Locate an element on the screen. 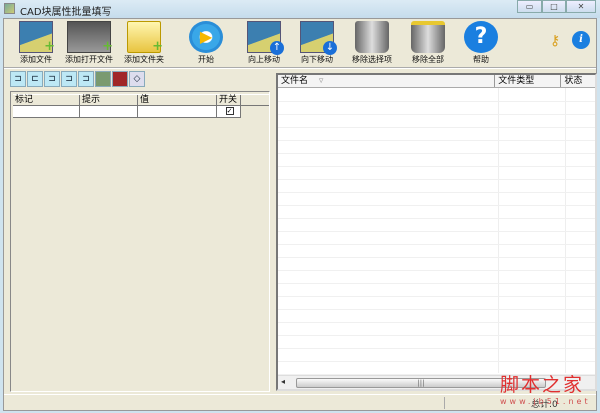 This screenshot has height=413, width=600. tag-icon: ◇ is located at coordinates (137, 79).